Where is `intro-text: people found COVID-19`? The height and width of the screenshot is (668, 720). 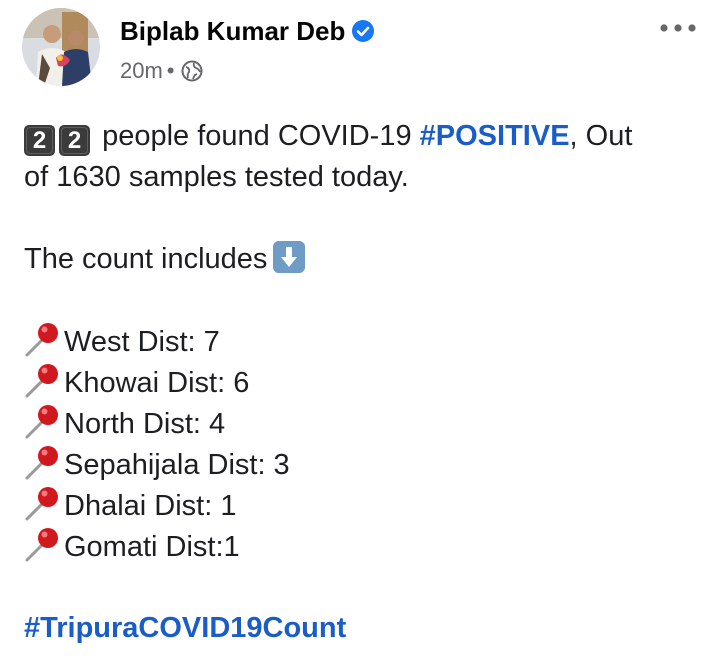
intro-text: people found COVID-19 is located at coordinates (257, 136).